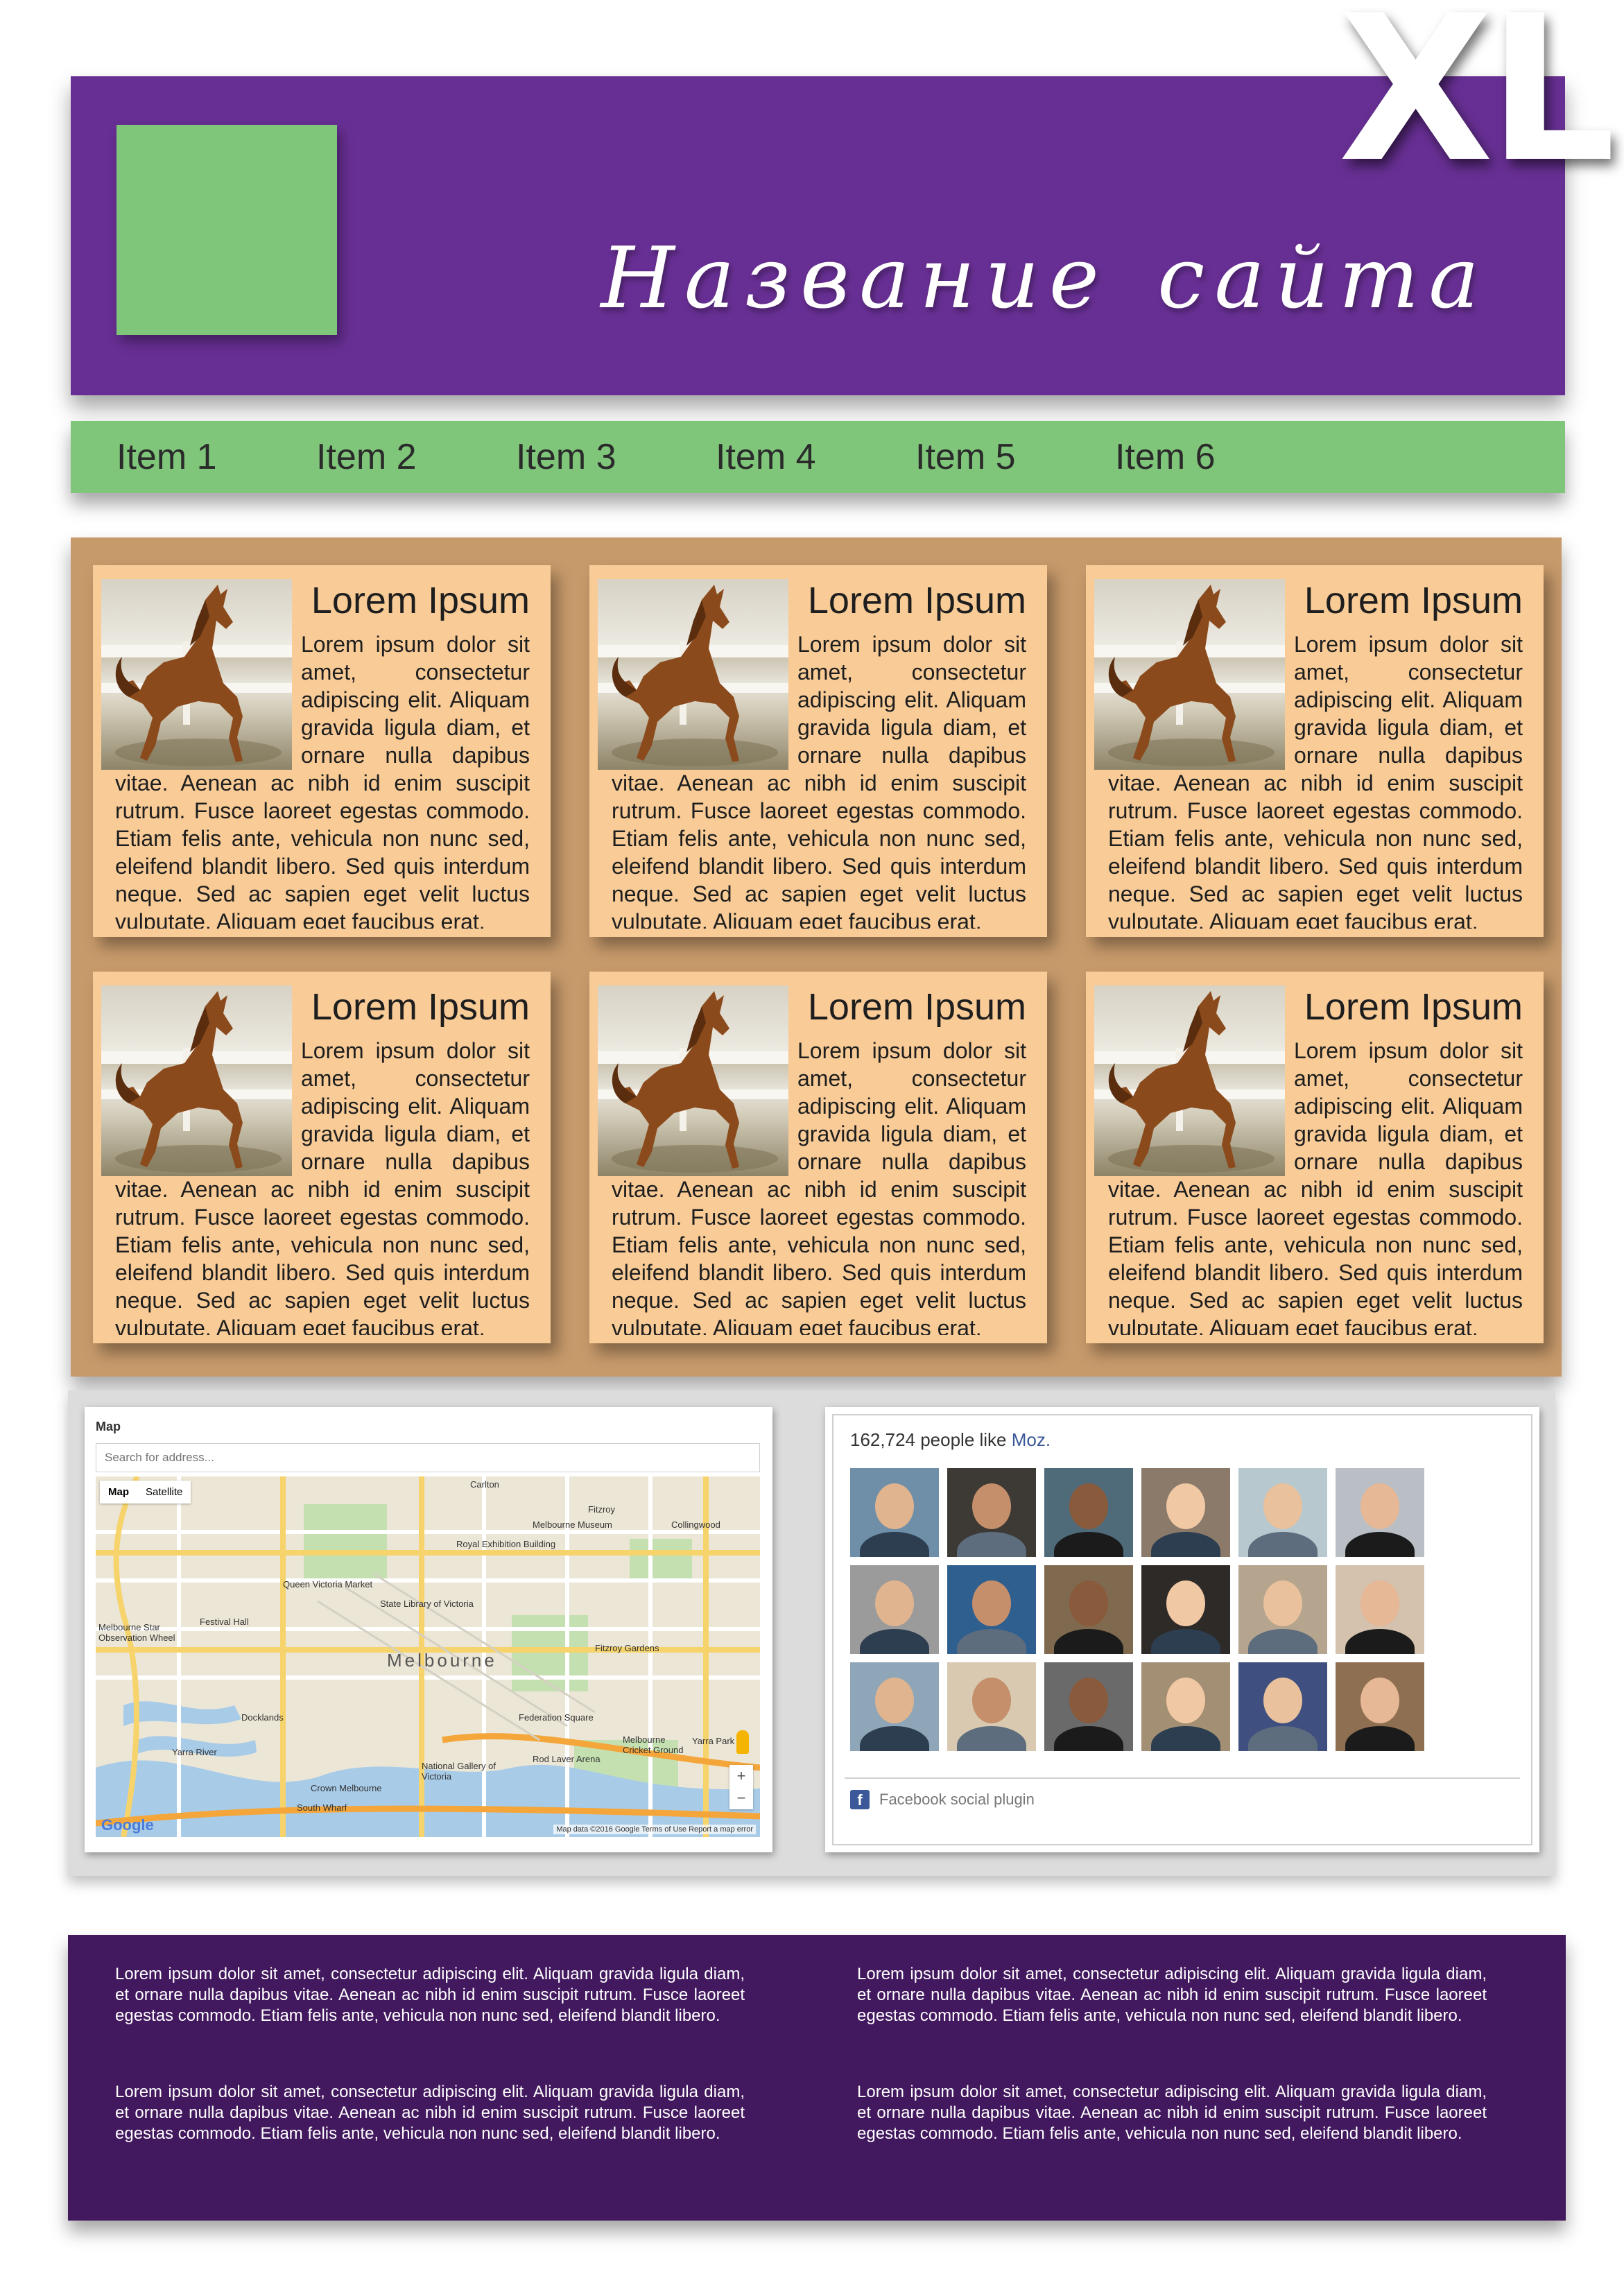  Describe the element at coordinates (119, 1492) in the screenshot. I see `map-type-map-button: Map` at that location.